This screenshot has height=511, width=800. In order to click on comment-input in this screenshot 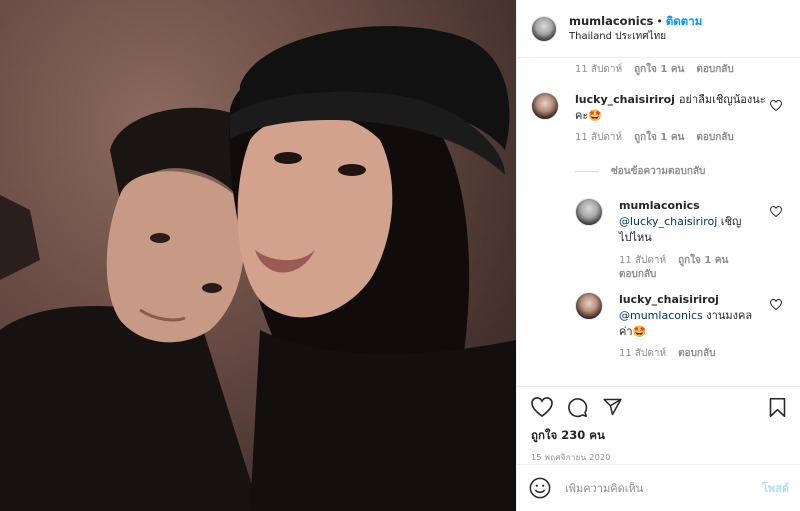, I will do `click(663, 488)`.